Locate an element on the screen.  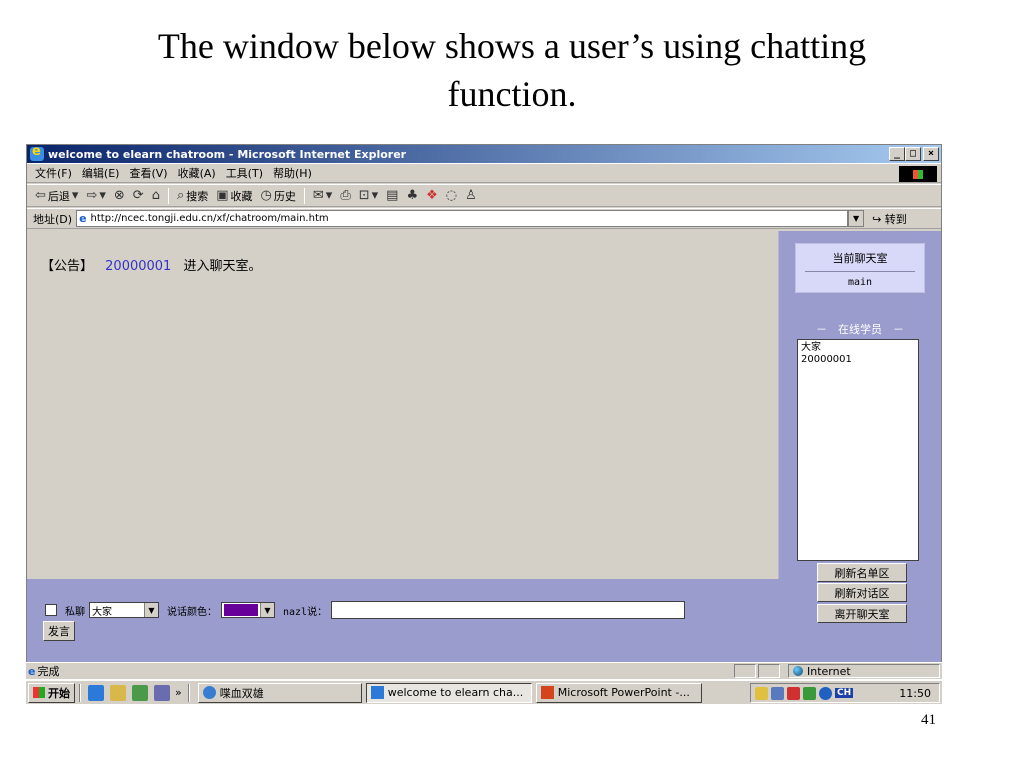
chat-bubble-icon: ◌ is located at coordinates (451, 195).